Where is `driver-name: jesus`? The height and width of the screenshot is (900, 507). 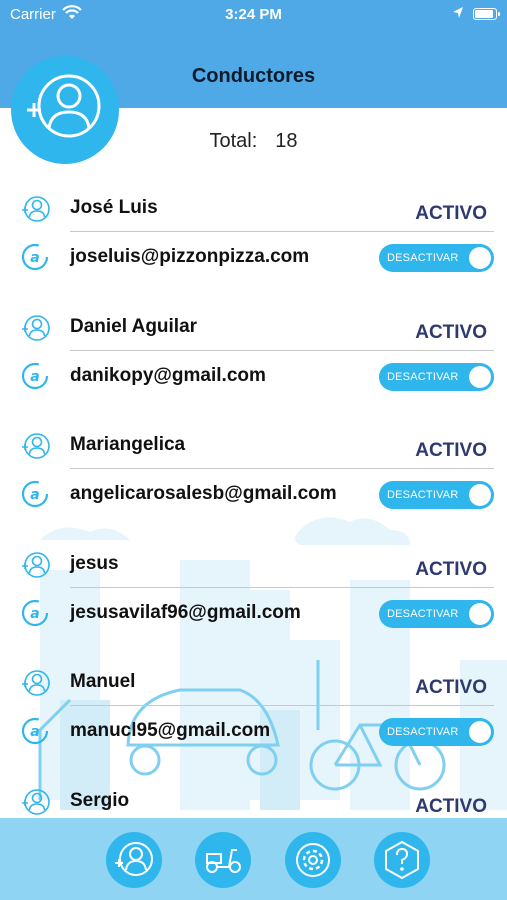 driver-name: jesus is located at coordinates (94, 563).